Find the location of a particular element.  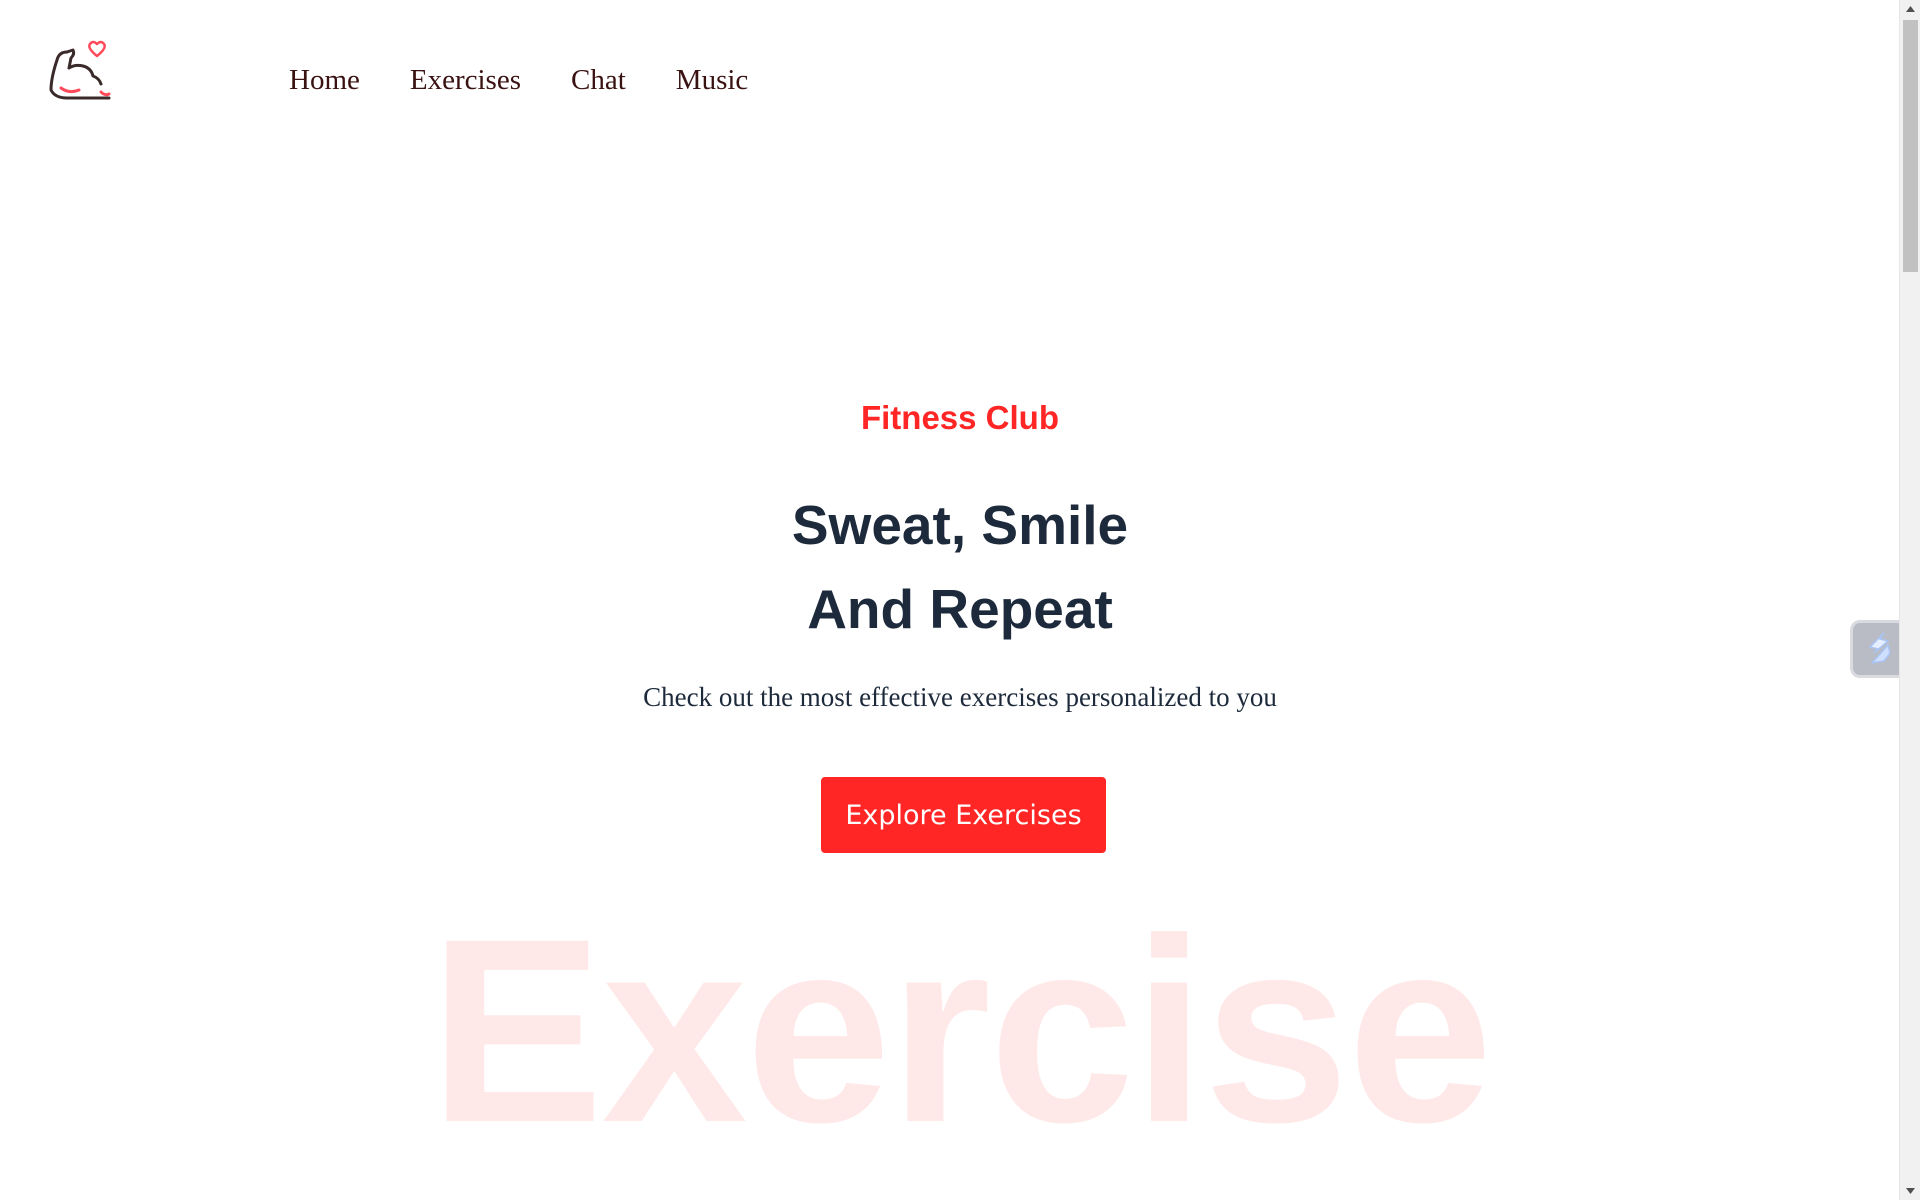

lightning-icon is located at coordinates (1880, 648).